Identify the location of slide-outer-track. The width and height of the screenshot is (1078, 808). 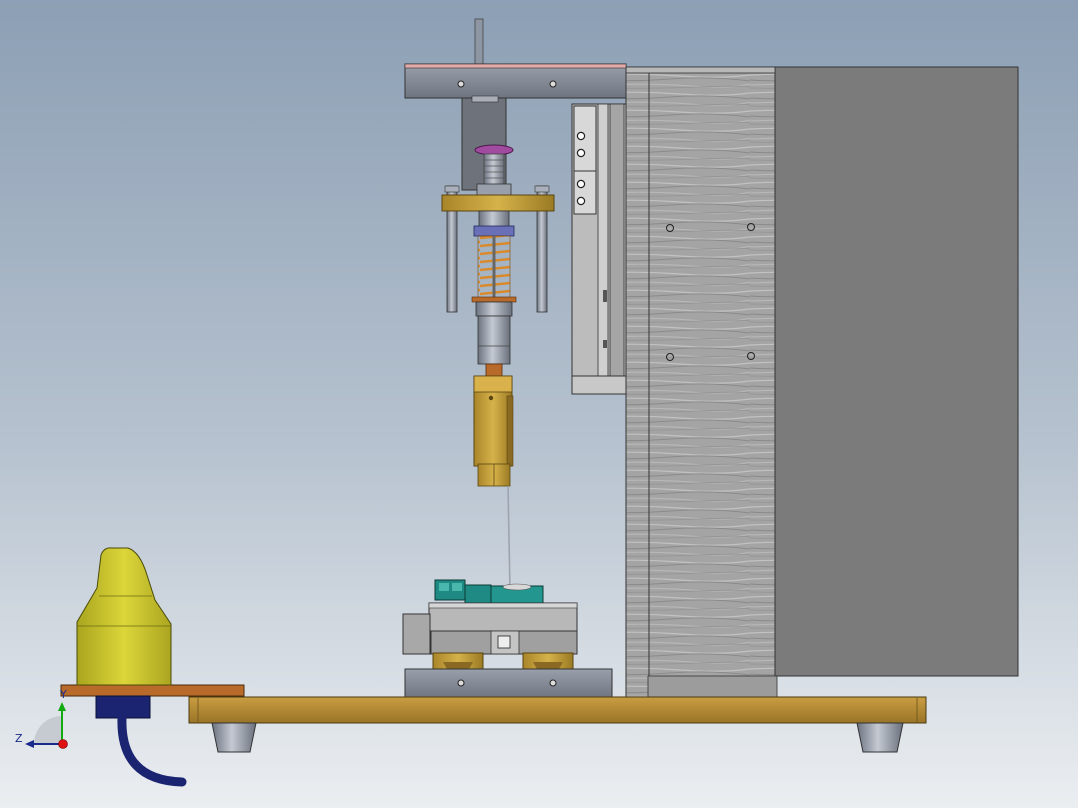
(617, 240).